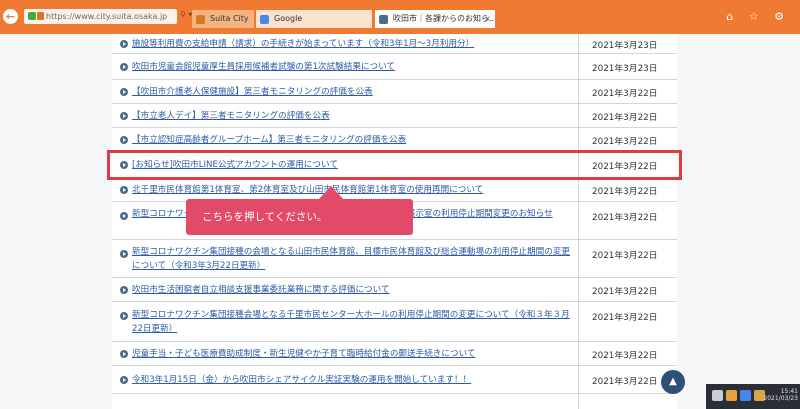 The image size is (800, 409). What do you see at coordinates (731, 395) in the screenshot?
I see `tray-folder-icon` at bounding box center [731, 395].